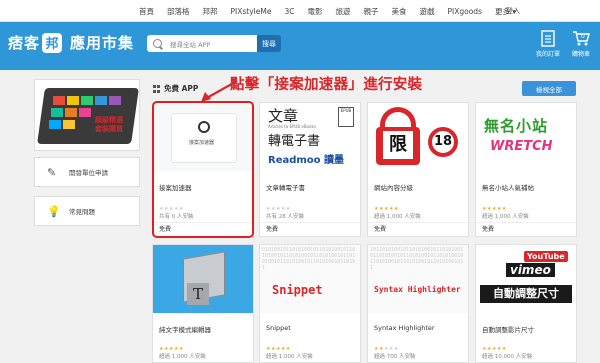  I want to click on cart-button: 0 購物車, so click(581, 44).